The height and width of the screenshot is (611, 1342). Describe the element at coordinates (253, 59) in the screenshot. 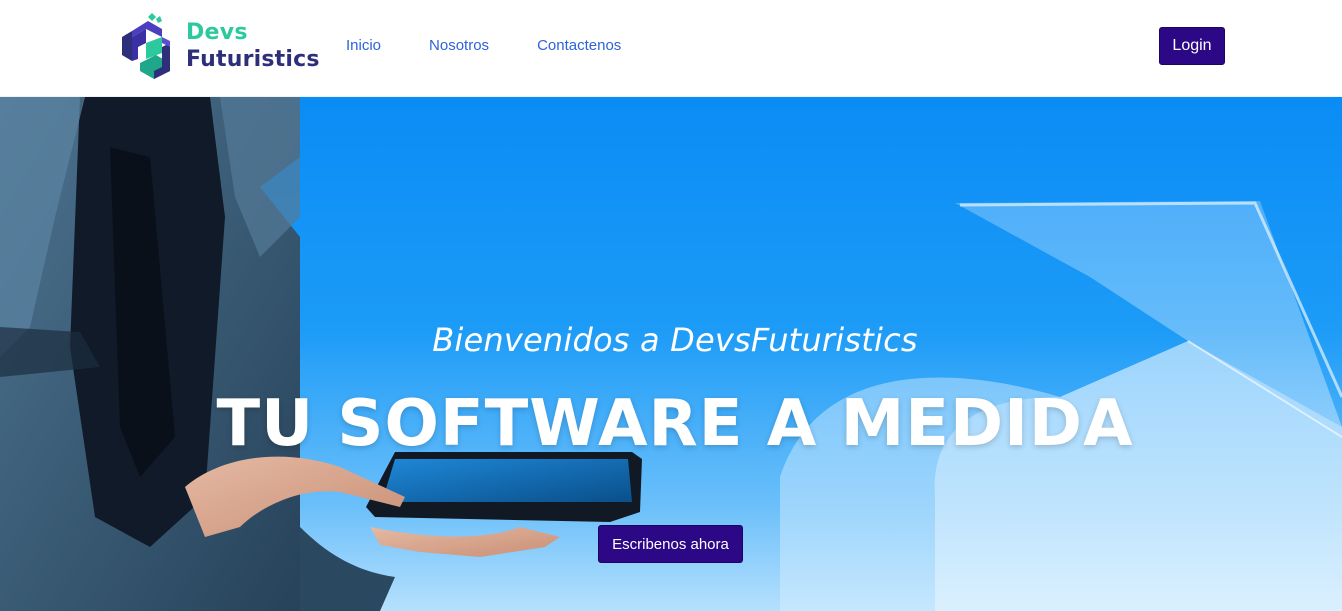

I see `brand-name-line2: Futuristics` at that location.